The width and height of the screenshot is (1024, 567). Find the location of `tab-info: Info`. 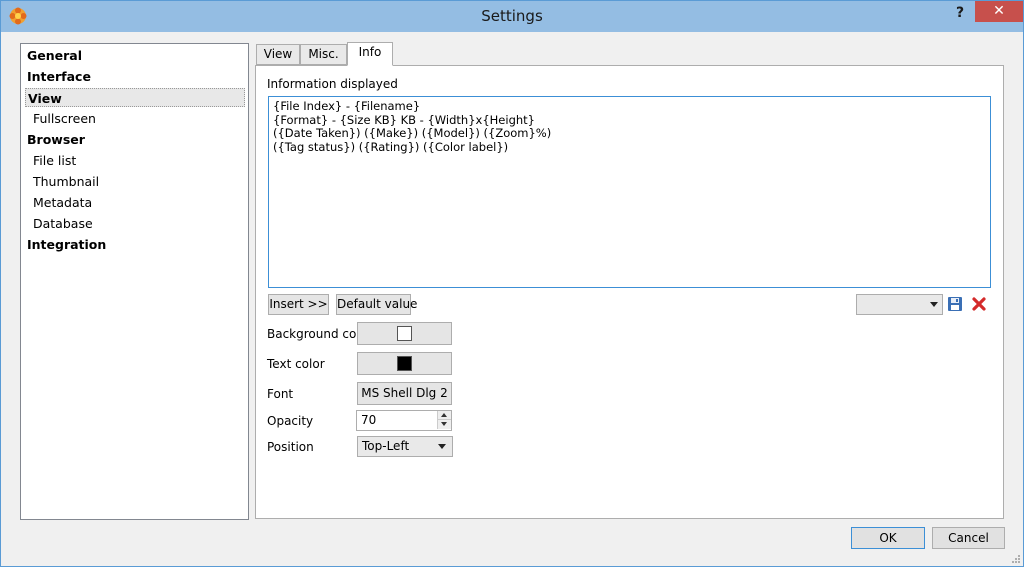

tab-info: Info is located at coordinates (370, 54).